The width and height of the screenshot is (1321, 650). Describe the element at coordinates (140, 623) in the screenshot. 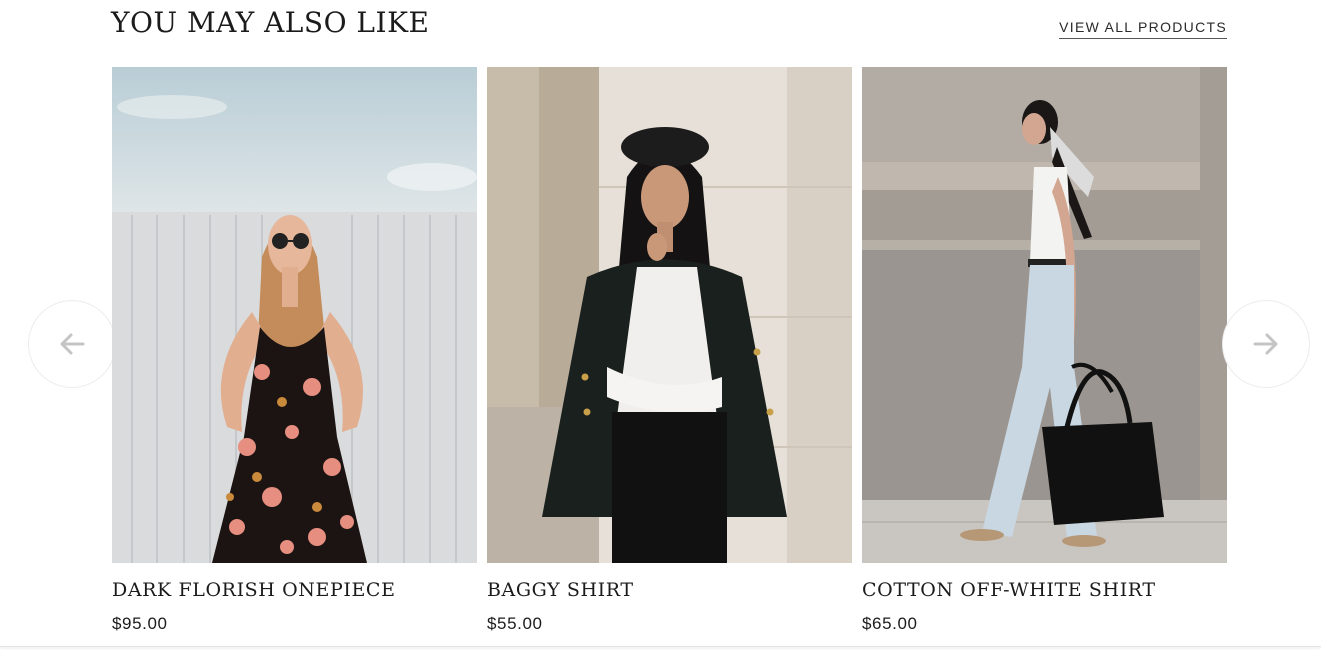

I see `product-price: $95.00` at that location.